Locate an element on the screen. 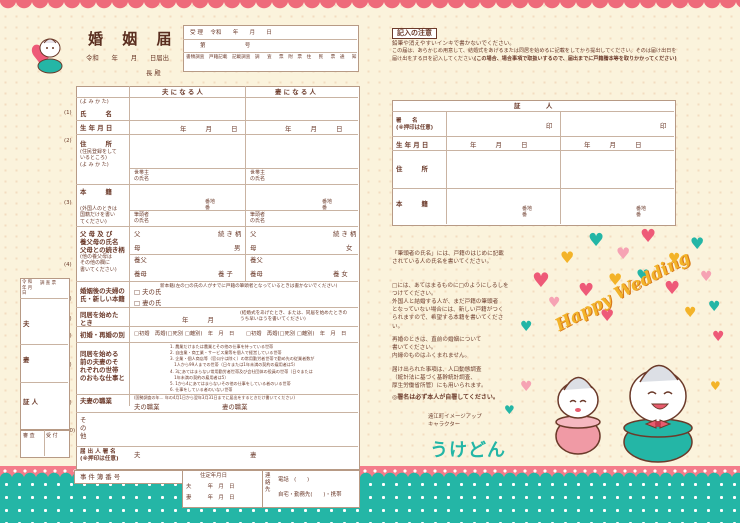 The height and width of the screenshot is (523, 740). contact-label: 連 絡 先 is located at coordinates (268, 483).